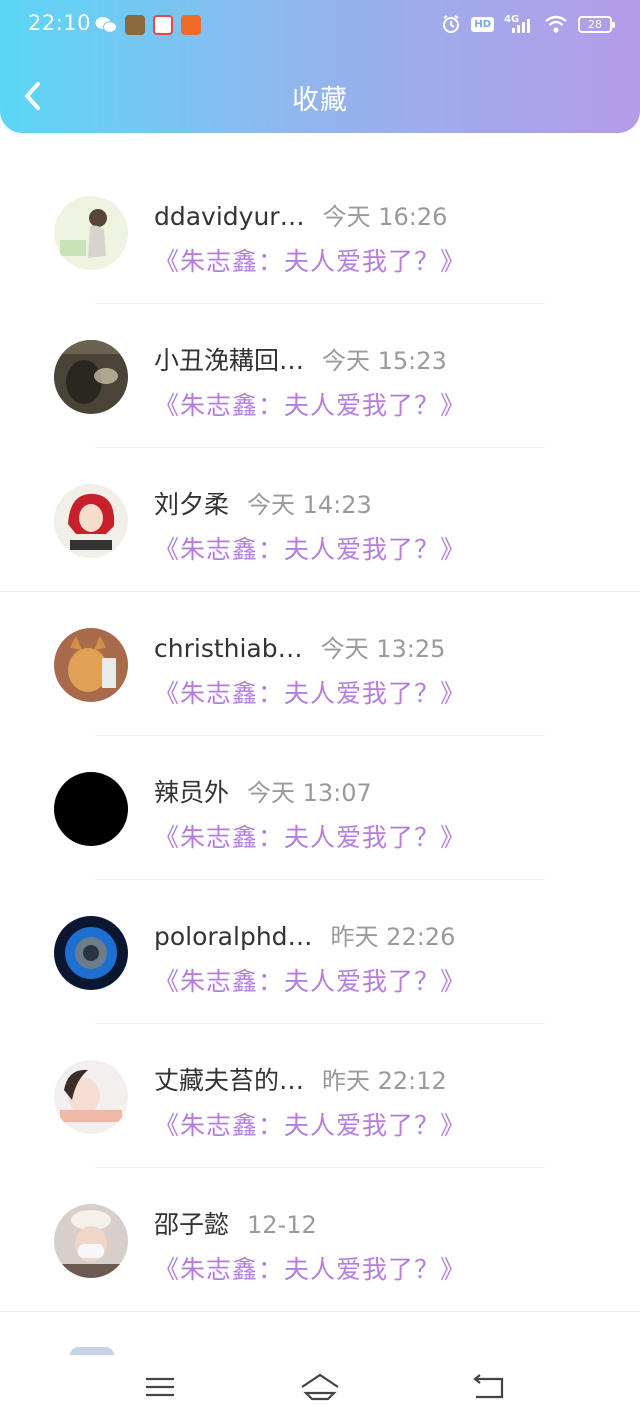 The height and width of the screenshot is (1427, 640). Describe the element at coordinates (320, 1096) in the screenshot. I see `list-item: 丈藏夫苔的… 昨天 22:12 《朱志鑫：夫人爱我了？》` at that location.